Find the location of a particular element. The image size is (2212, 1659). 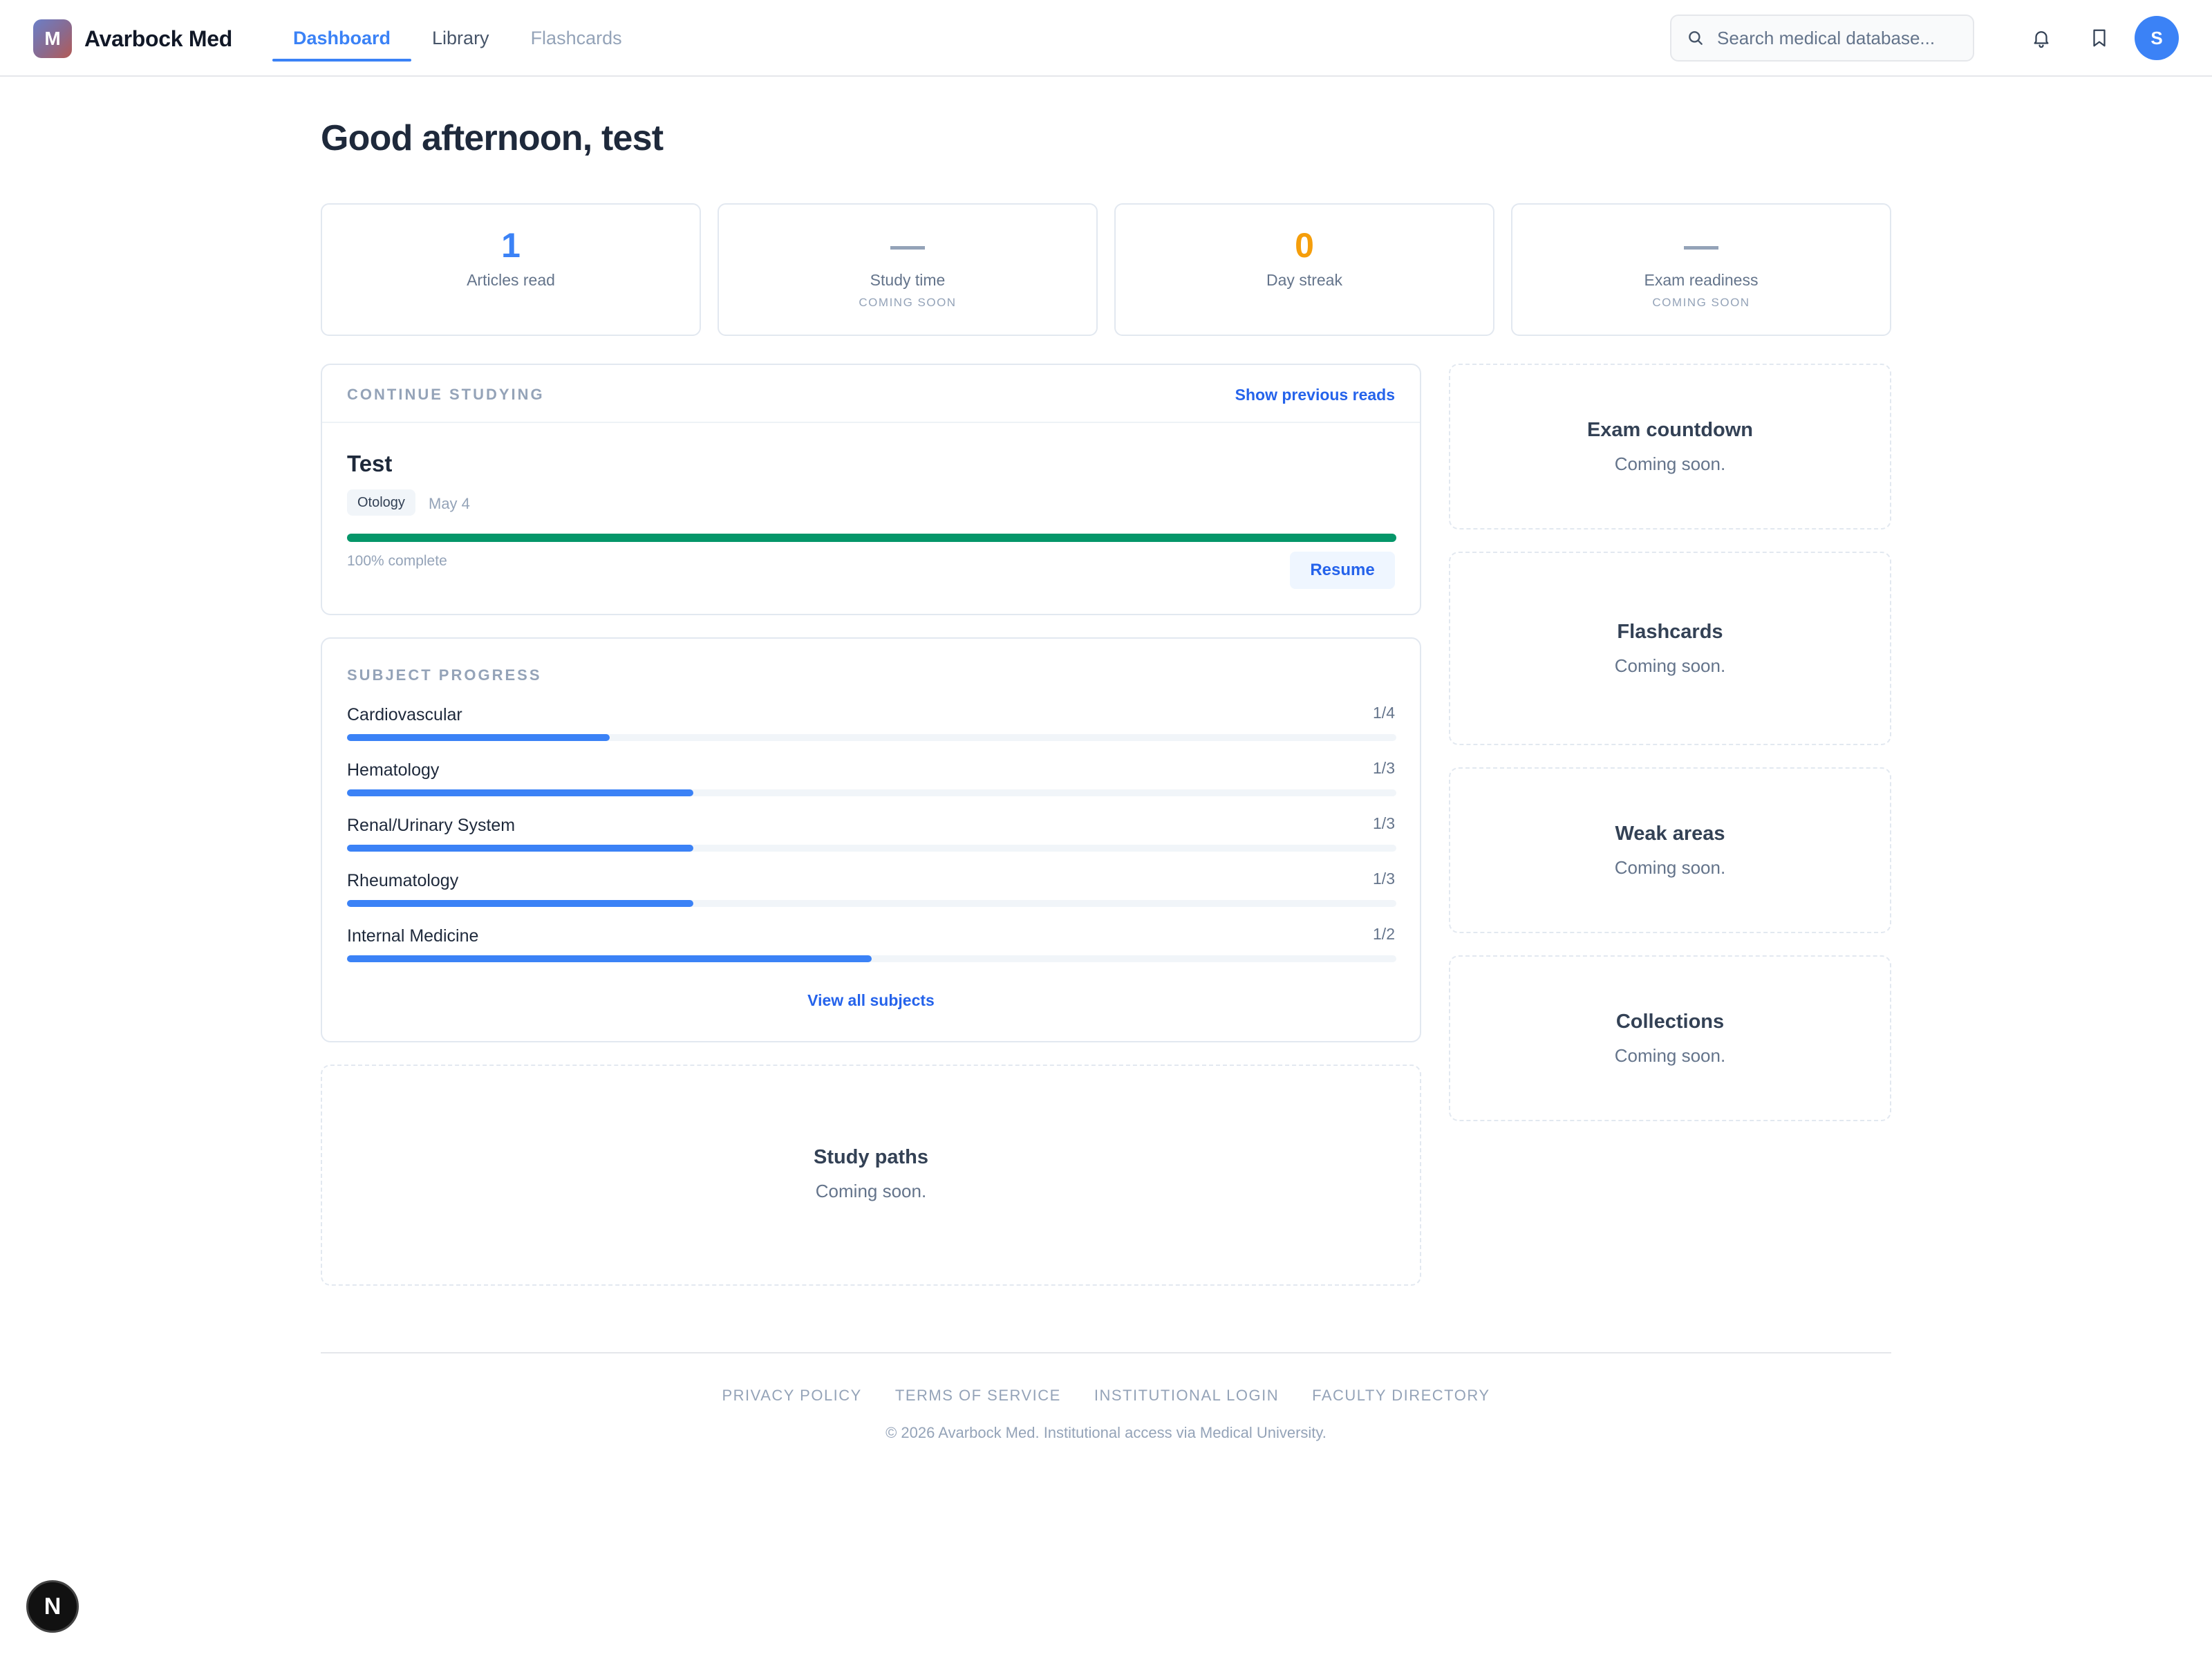

tab-library: Library is located at coordinates (460, 38).